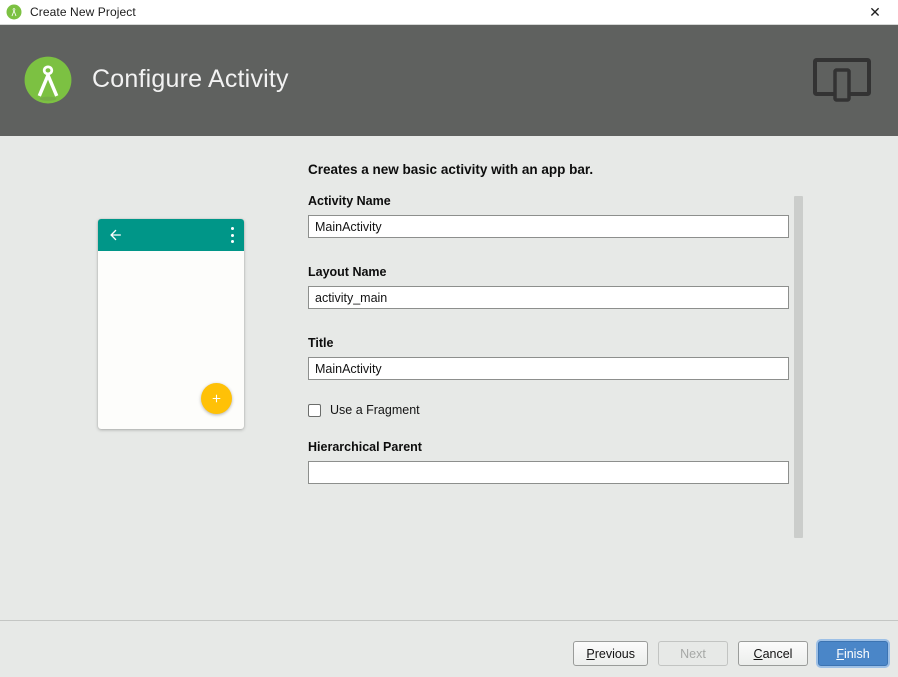  I want to click on overflow-menu-icon, so click(232, 235).